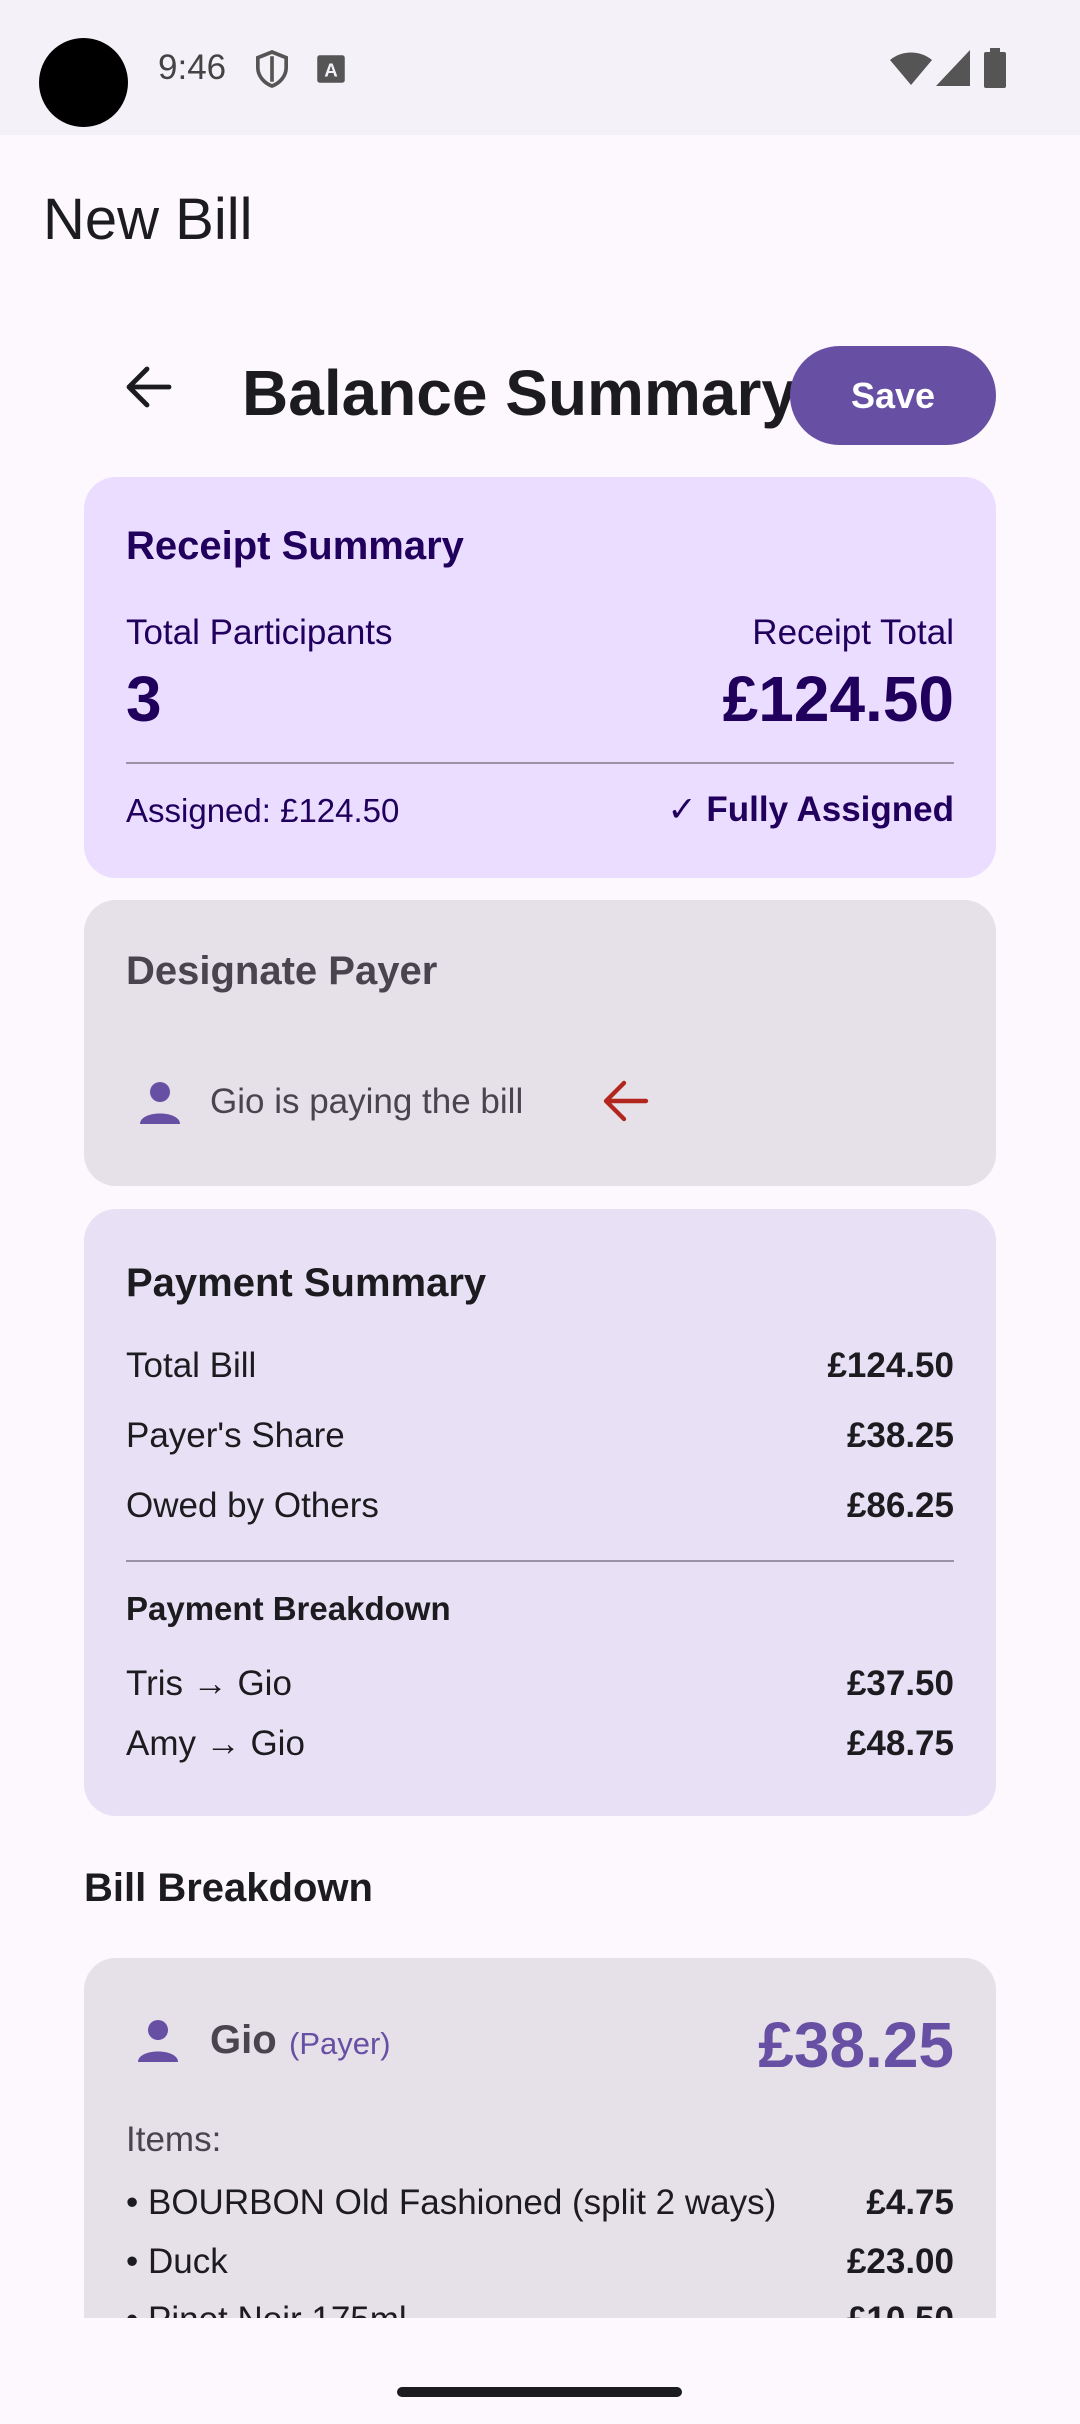 The width and height of the screenshot is (1080, 2424). Describe the element at coordinates (900, 2261) in the screenshot. I see `item-price: £23.00` at that location.